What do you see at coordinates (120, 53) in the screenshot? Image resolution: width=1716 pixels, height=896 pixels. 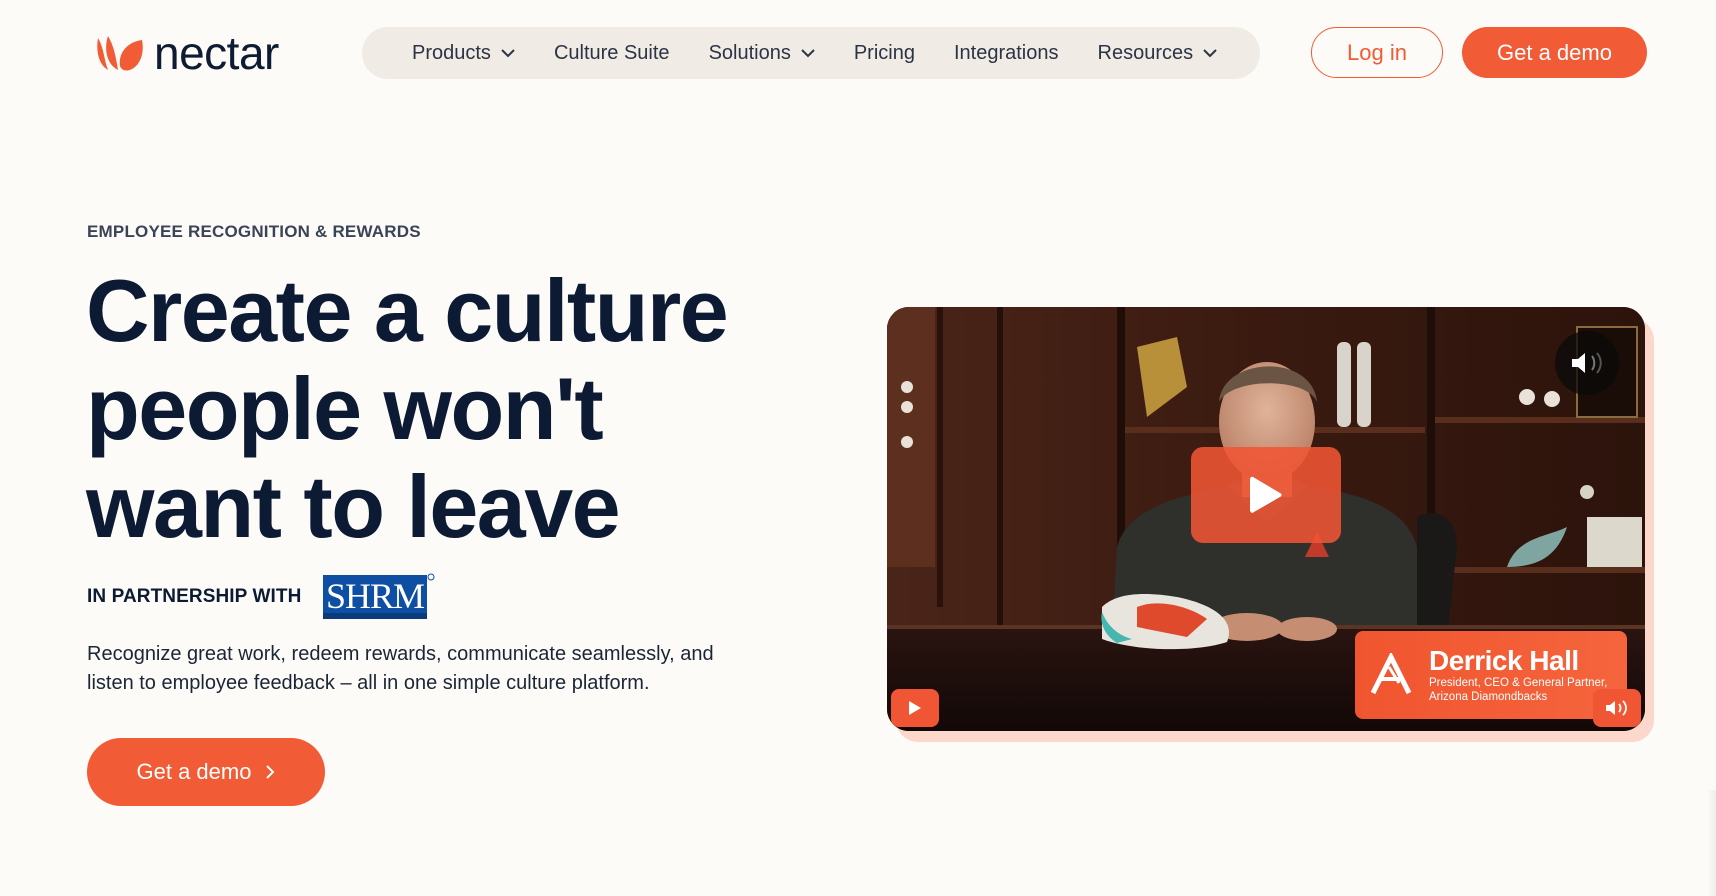 I see `nectar-logo-icon` at bounding box center [120, 53].